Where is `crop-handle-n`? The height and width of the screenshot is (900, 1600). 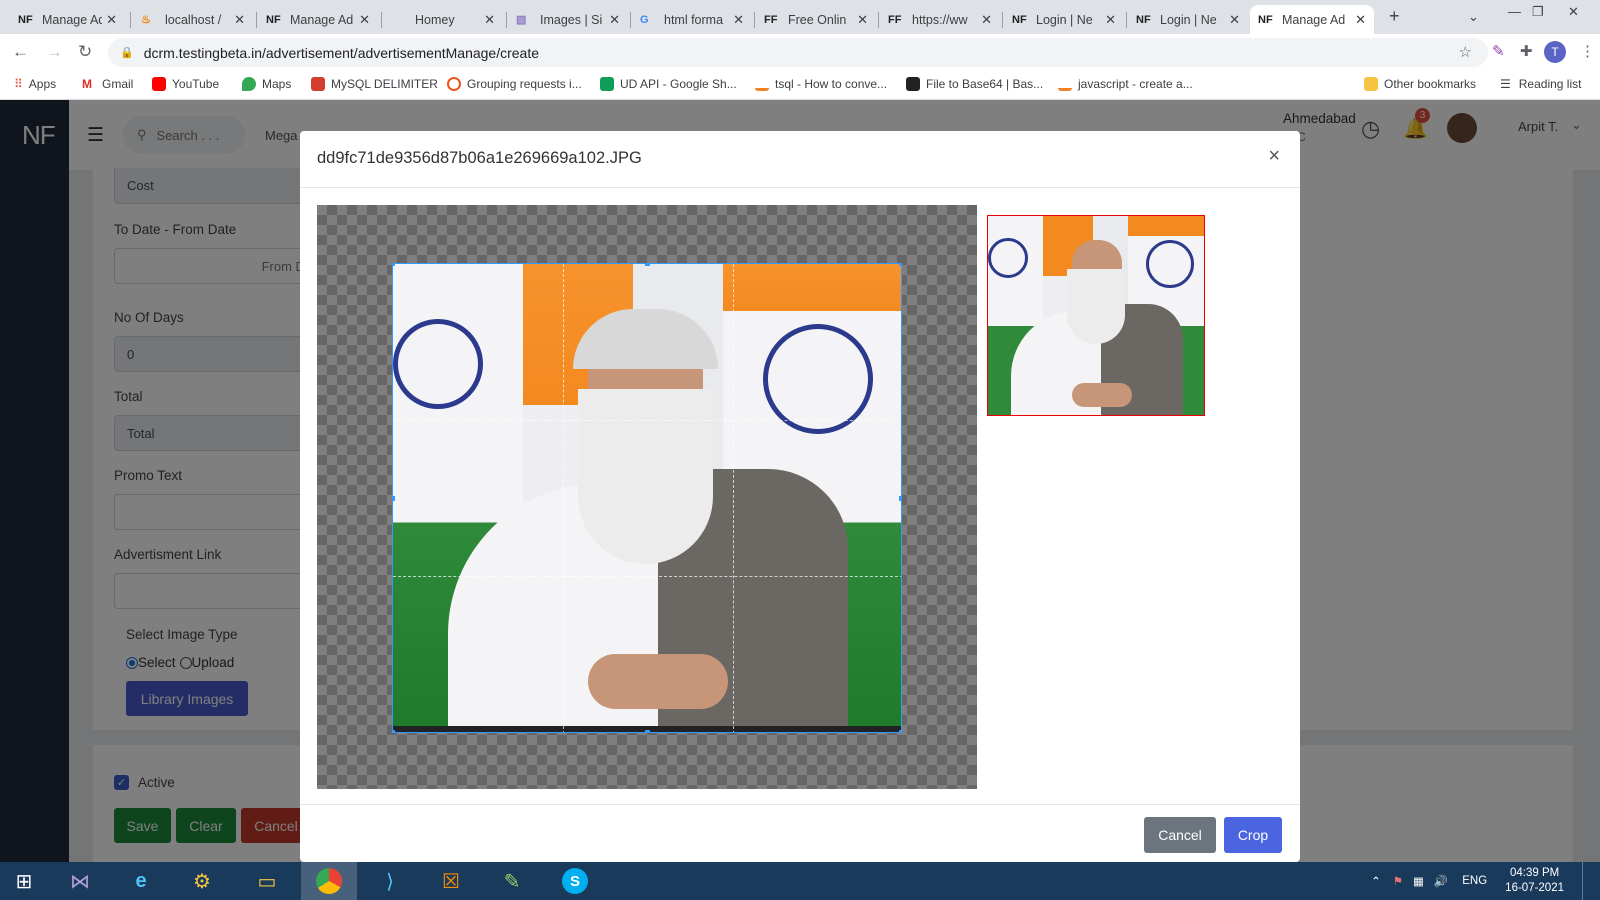 crop-handle-n is located at coordinates (647, 265).